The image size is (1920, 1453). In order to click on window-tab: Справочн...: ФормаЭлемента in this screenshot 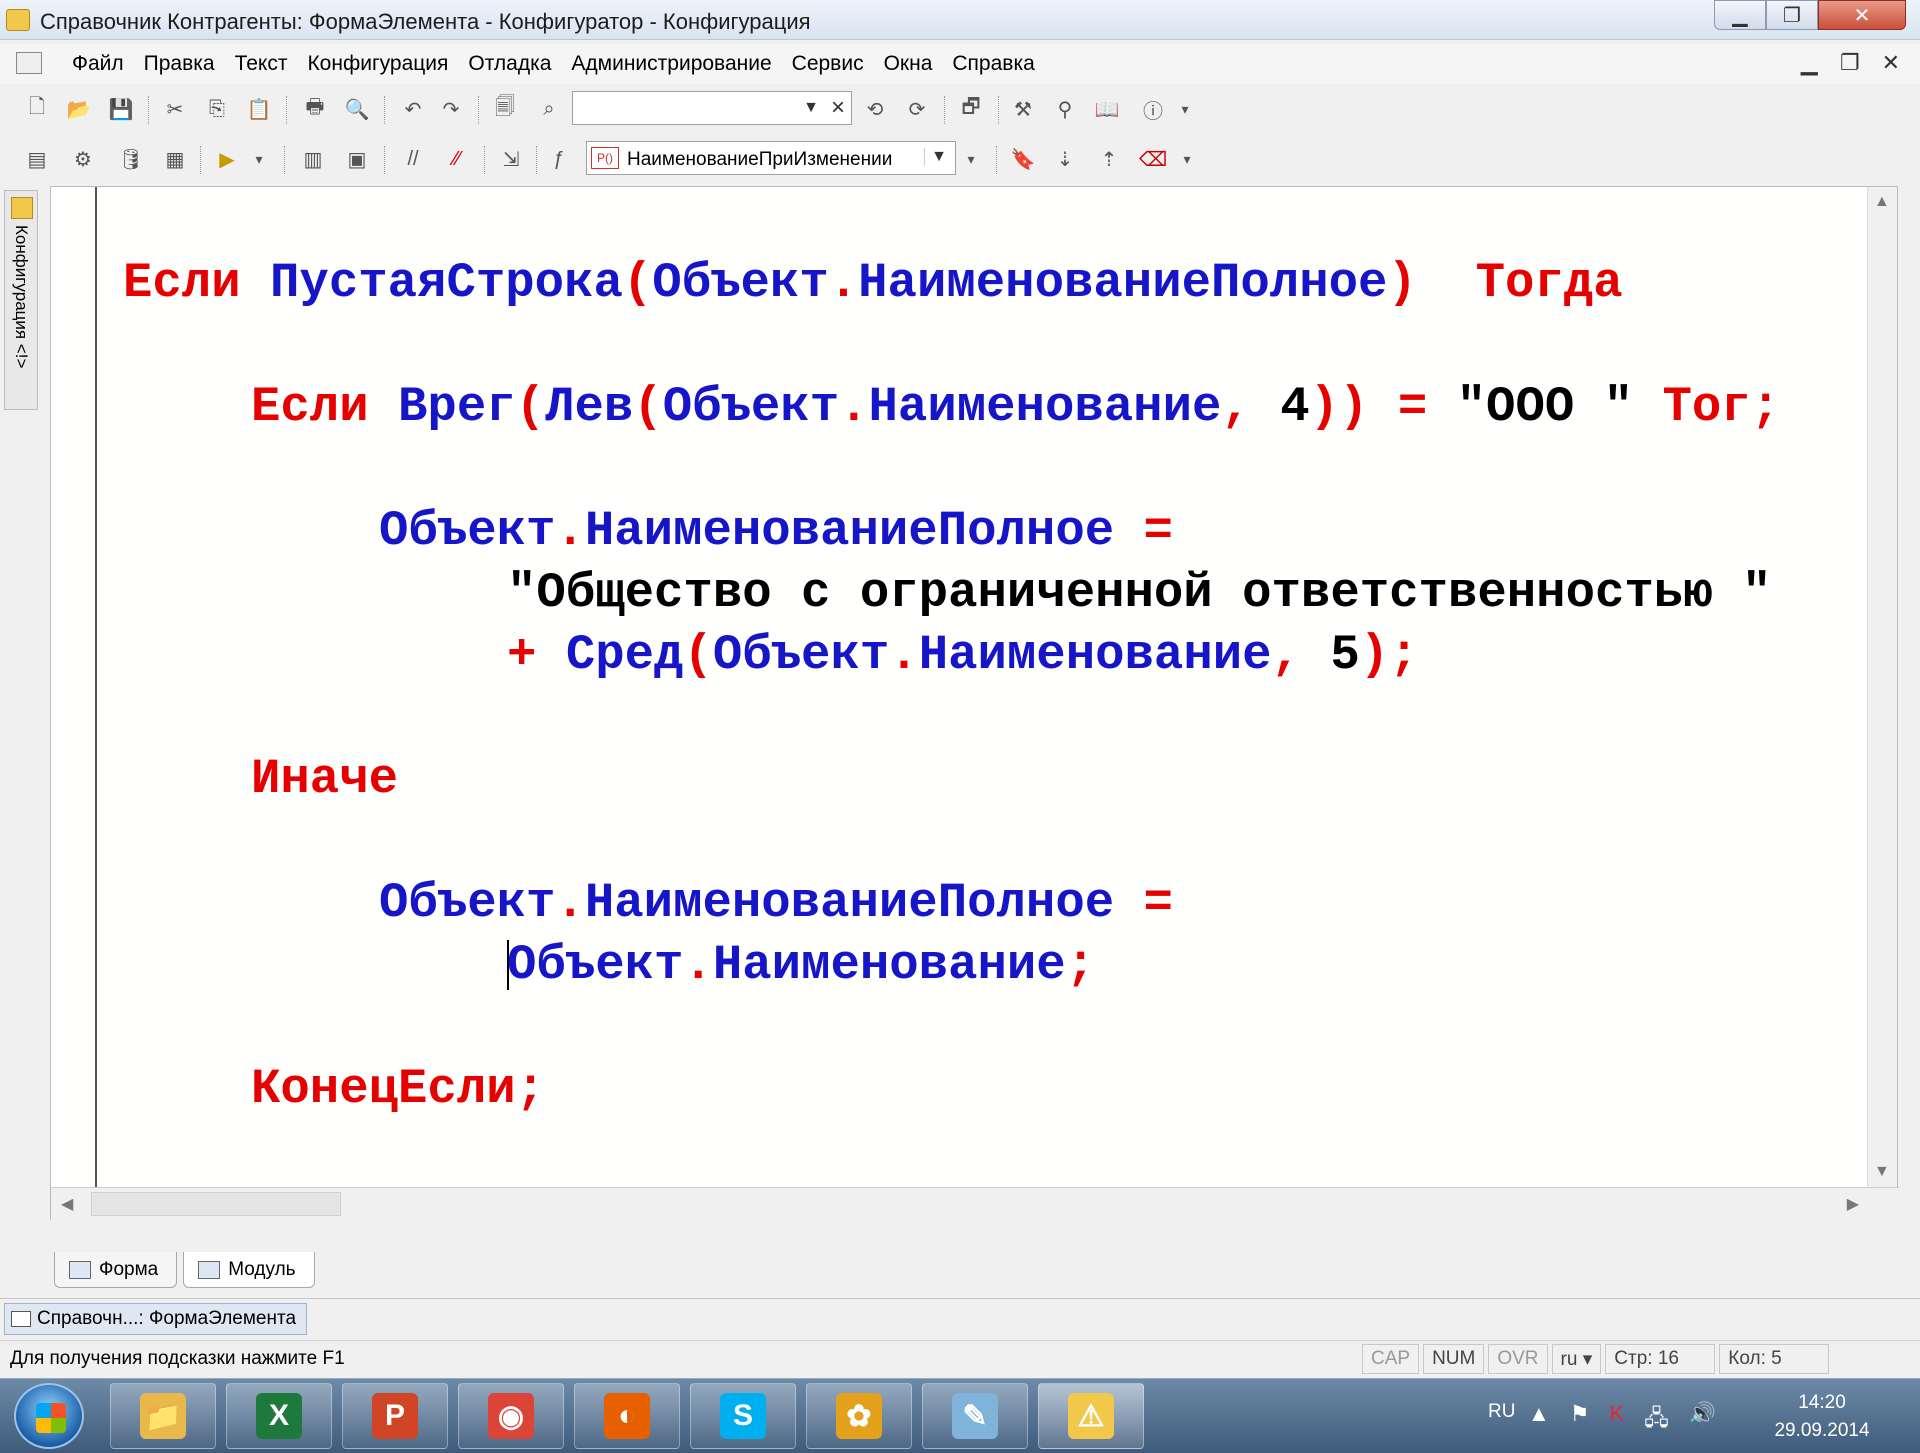, I will do `click(156, 1319)`.